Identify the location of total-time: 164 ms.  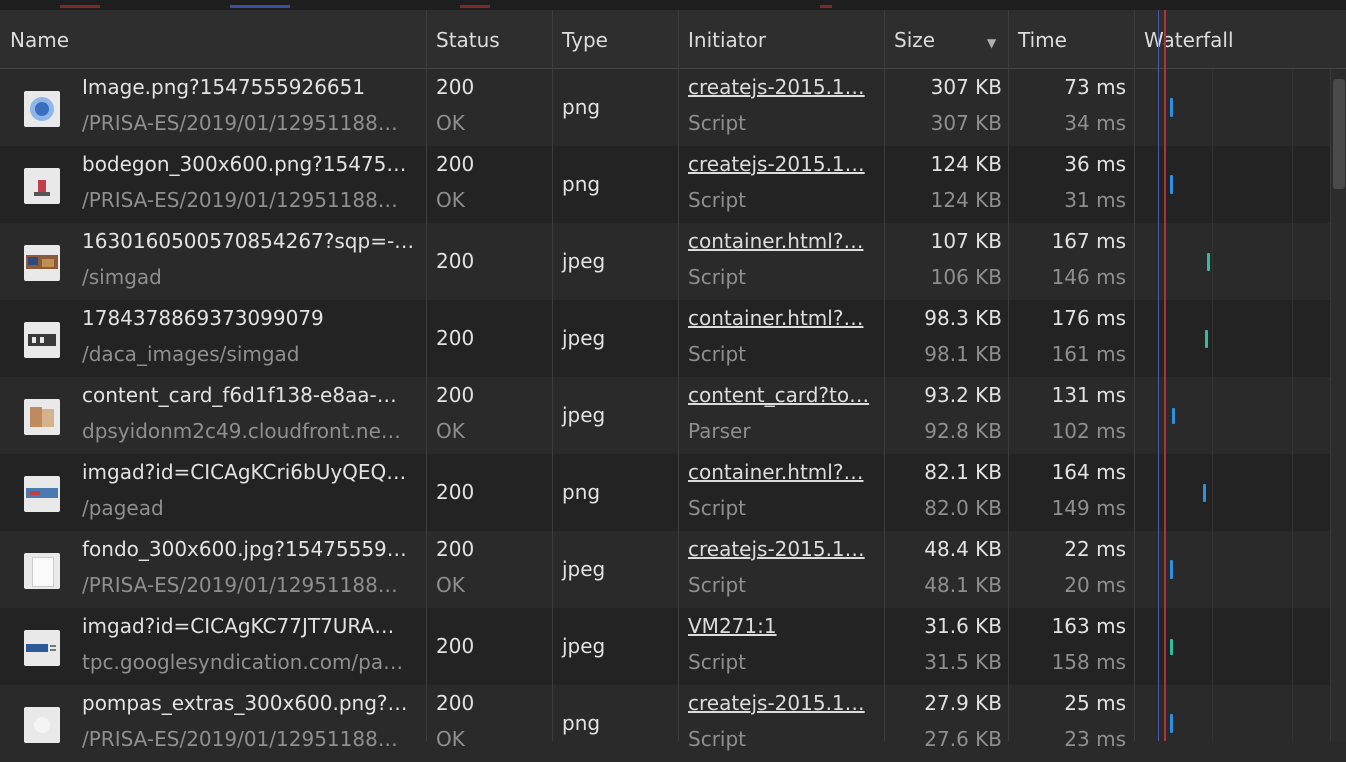
(1088, 472).